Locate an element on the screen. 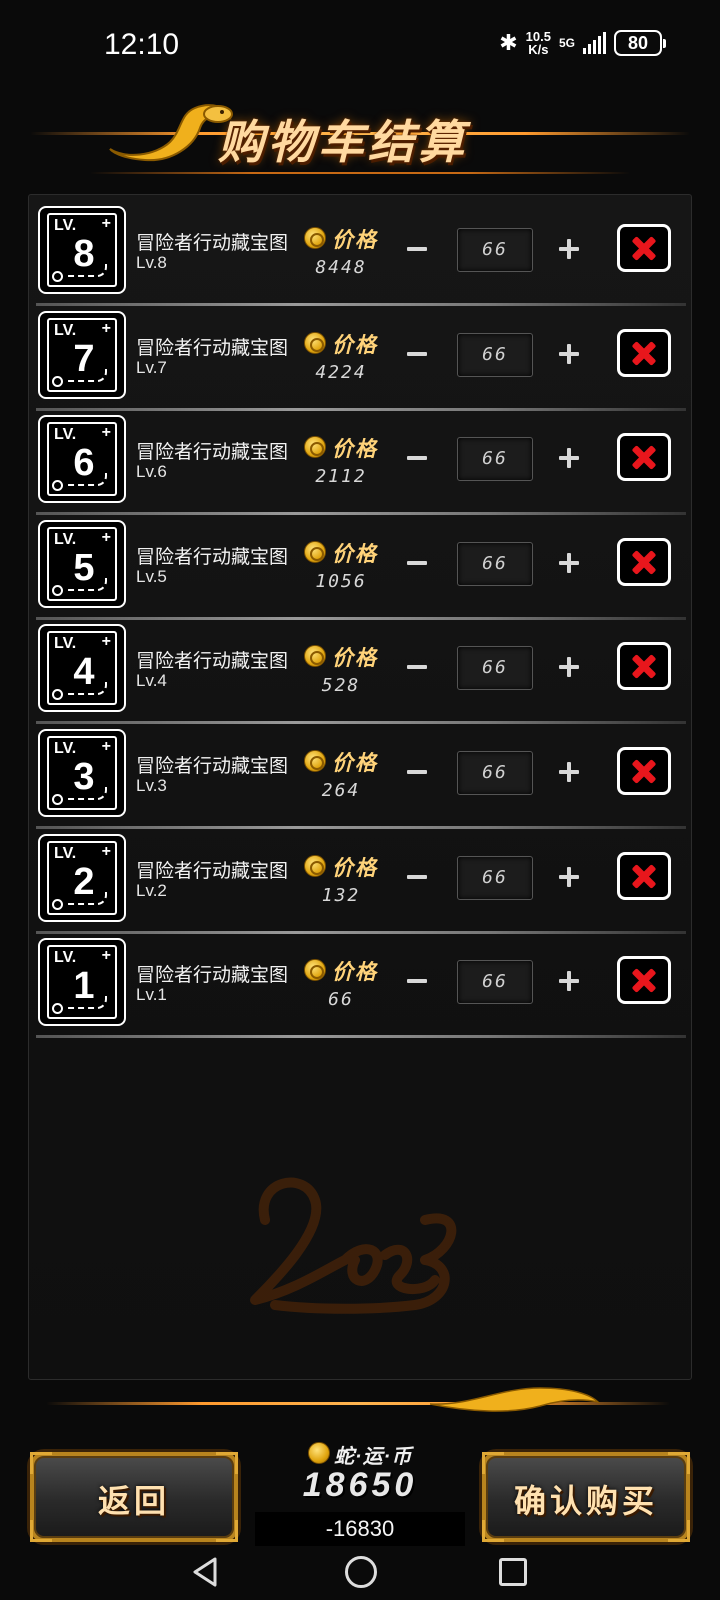  network-speed: 10.5 K/s is located at coordinates (538, 43).